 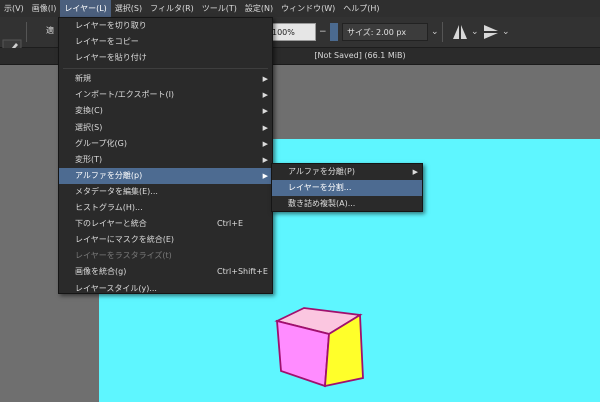 What do you see at coordinates (347, 172) in the screenshot?
I see `submenu-item-split-alpha: アルファを分離(P) ▶` at bounding box center [347, 172].